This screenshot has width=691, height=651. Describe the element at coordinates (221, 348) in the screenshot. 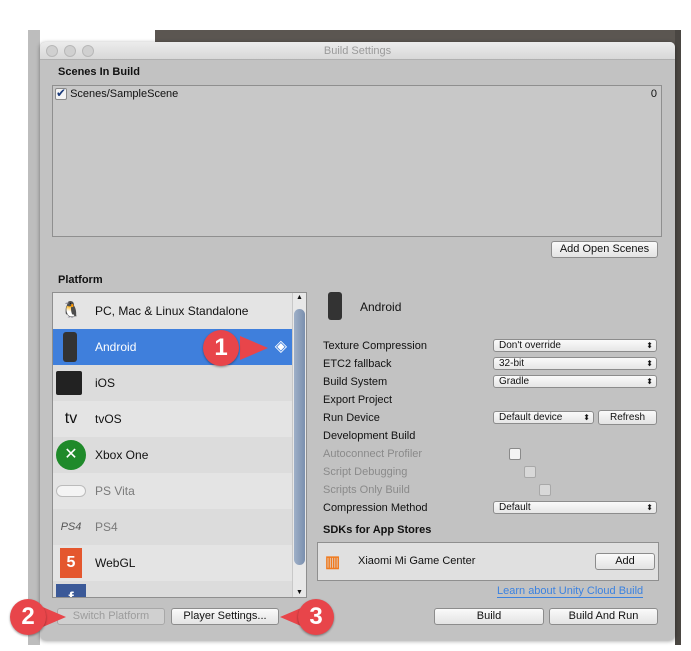

I see `callout-marker-1: 1` at that location.